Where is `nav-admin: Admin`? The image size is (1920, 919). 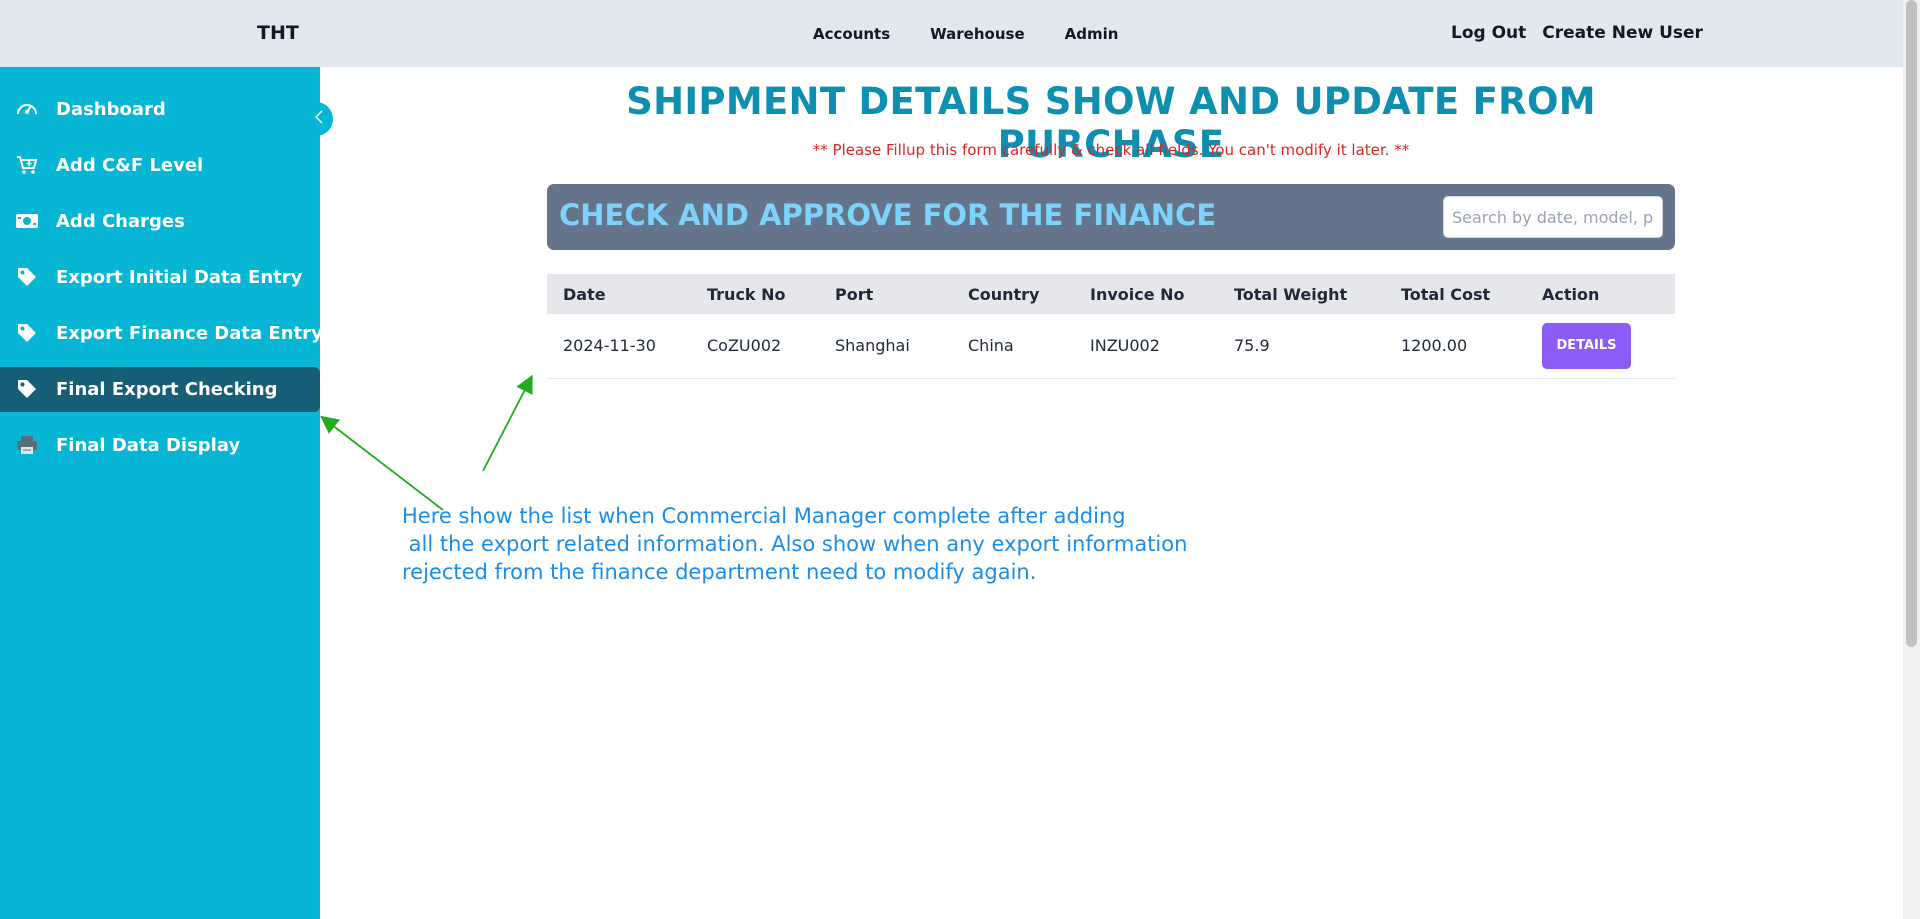
nav-admin: Admin is located at coordinates (1092, 34).